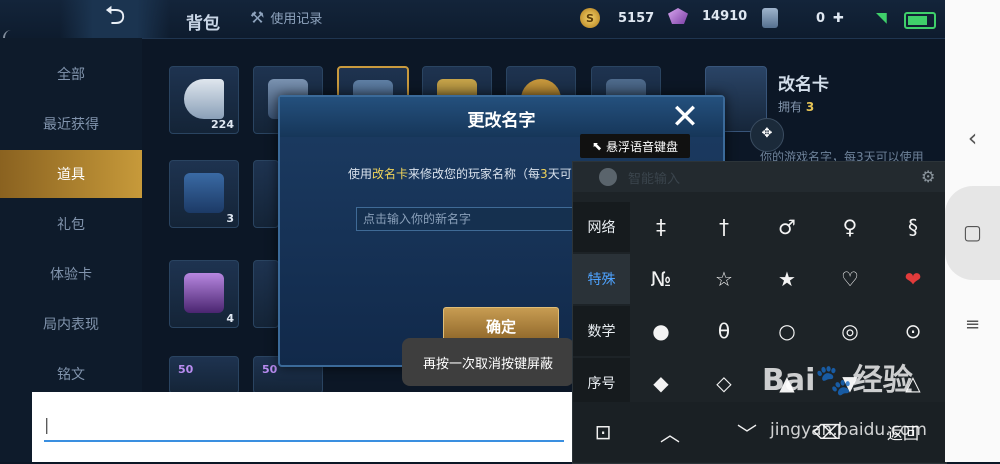 This screenshot has height=464, width=1000. What do you see at coordinates (787, 227) in the screenshot?
I see `symbol-key: ♂` at bounding box center [787, 227].